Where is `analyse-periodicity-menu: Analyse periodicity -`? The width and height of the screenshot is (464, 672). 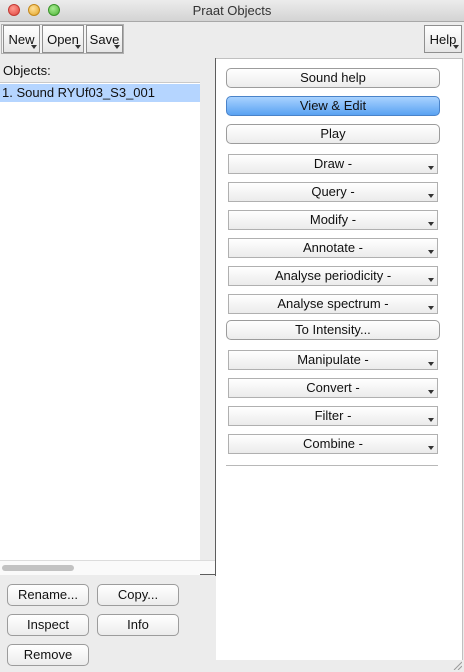 analyse-periodicity-menu: Analyse periodicity - is located at coordinates (333, 276).